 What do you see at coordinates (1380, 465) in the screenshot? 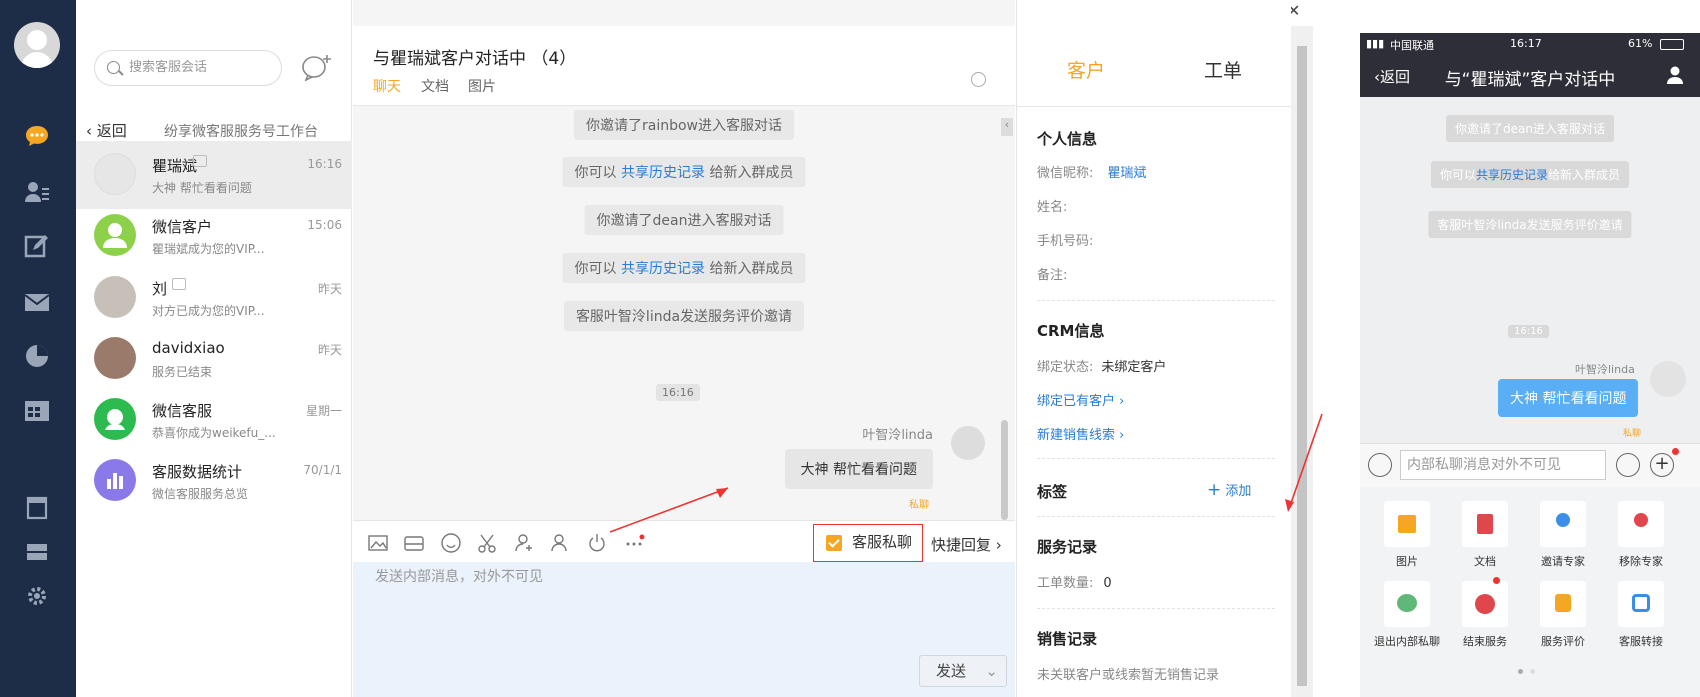
I see `voice-icon` at bounding box center [1380, 465].